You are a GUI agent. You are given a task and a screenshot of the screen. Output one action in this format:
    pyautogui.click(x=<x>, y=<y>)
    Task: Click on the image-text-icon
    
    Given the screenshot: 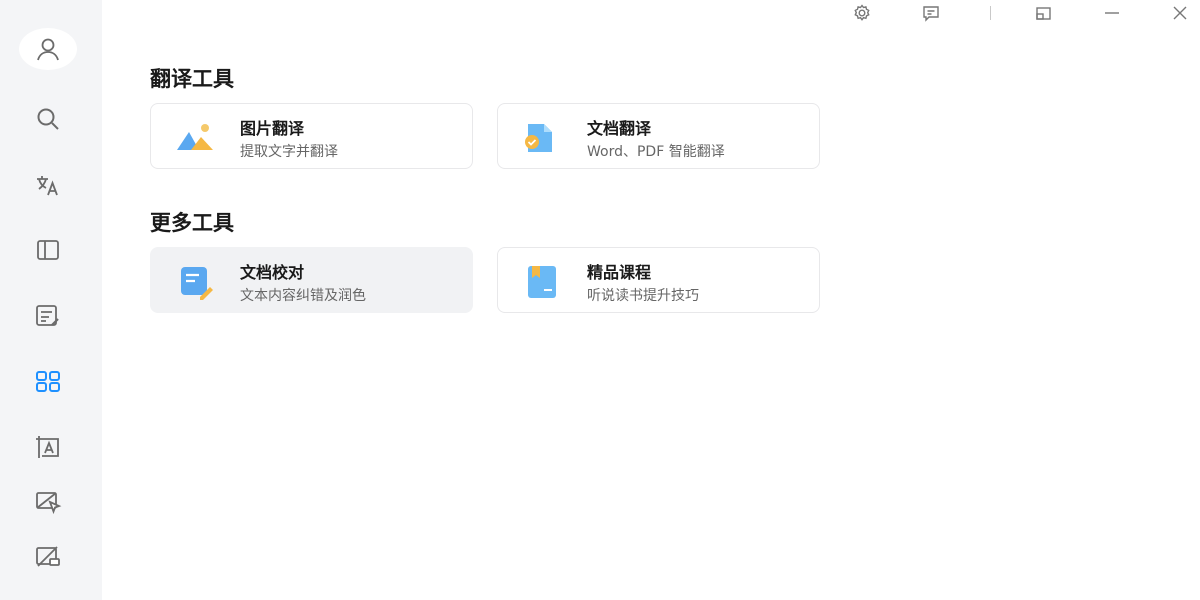 What is the action you would take?
    pyautogui.click(x=47, y=447)
    